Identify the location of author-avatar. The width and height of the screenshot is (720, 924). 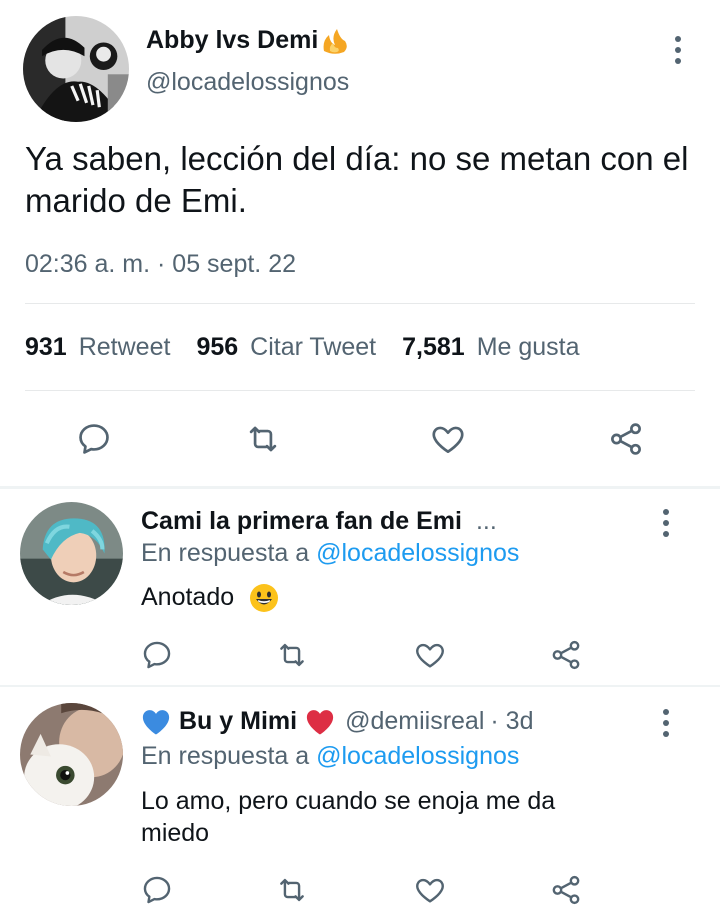
(76, 69).